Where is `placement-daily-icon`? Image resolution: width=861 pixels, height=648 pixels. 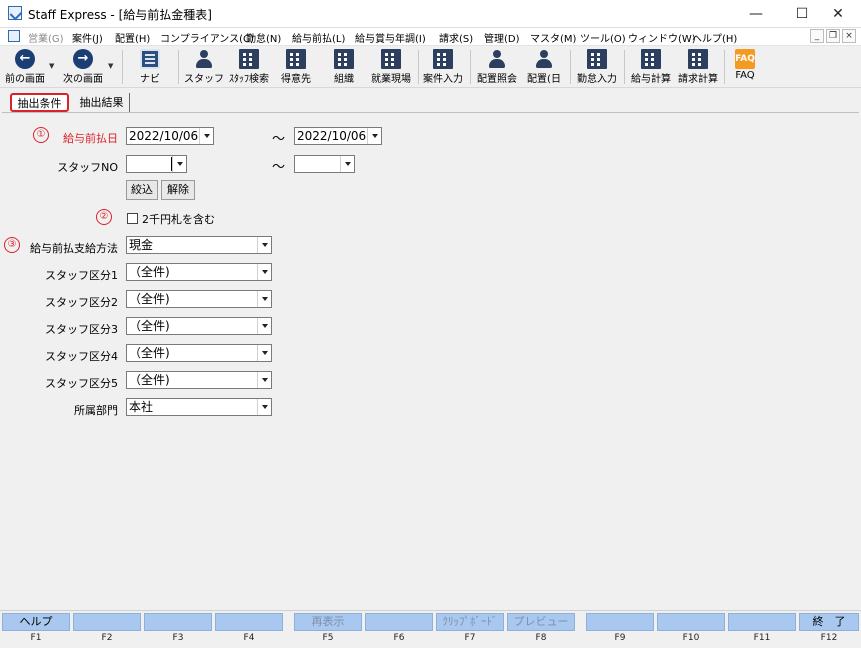
placement-daily-icon is located at coordinates (544, 59).